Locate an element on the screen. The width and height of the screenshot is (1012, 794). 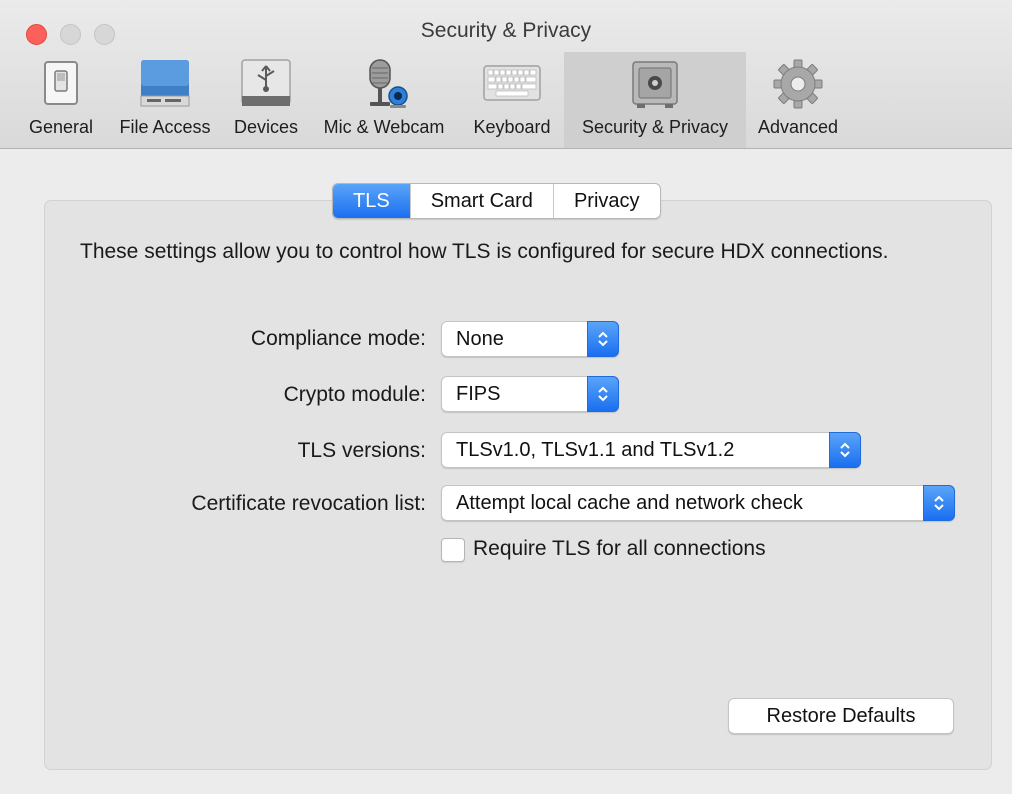
toolbar-label-advanced: Advanced is located at coordinates (798, 127).